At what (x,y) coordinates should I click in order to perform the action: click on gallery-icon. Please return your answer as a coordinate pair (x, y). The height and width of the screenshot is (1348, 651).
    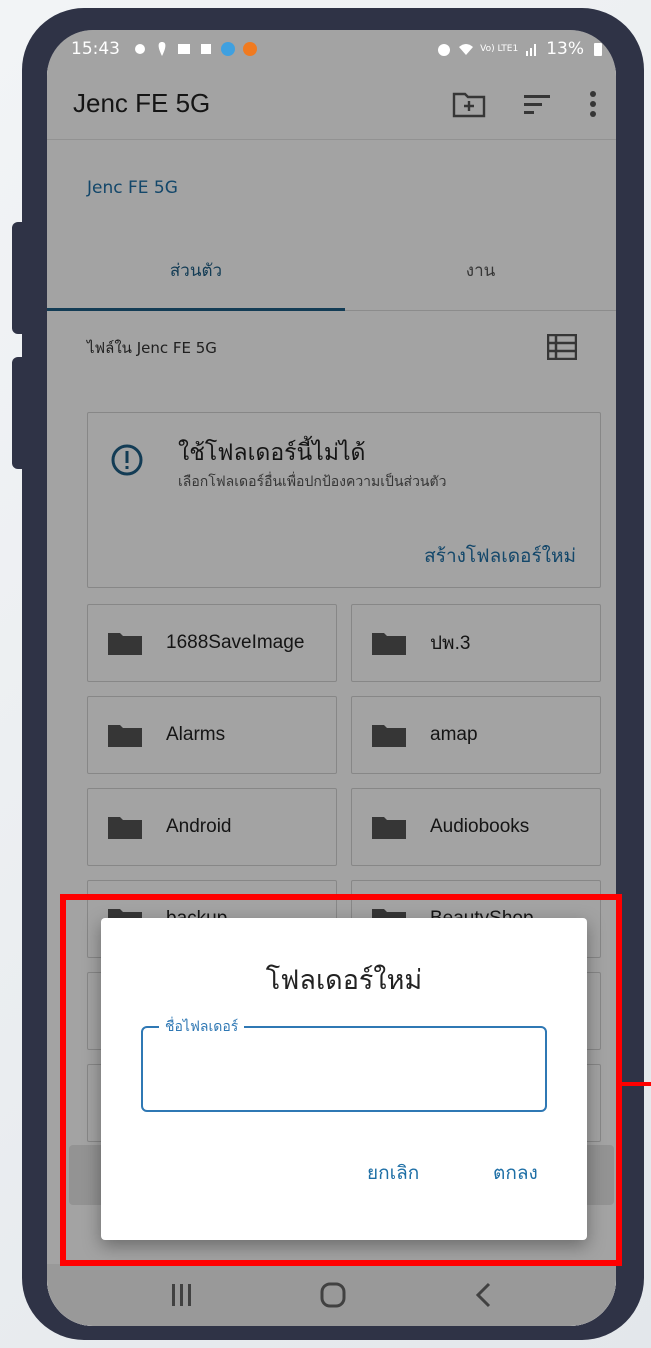
    Looking at the image, I should click on (184, 49).